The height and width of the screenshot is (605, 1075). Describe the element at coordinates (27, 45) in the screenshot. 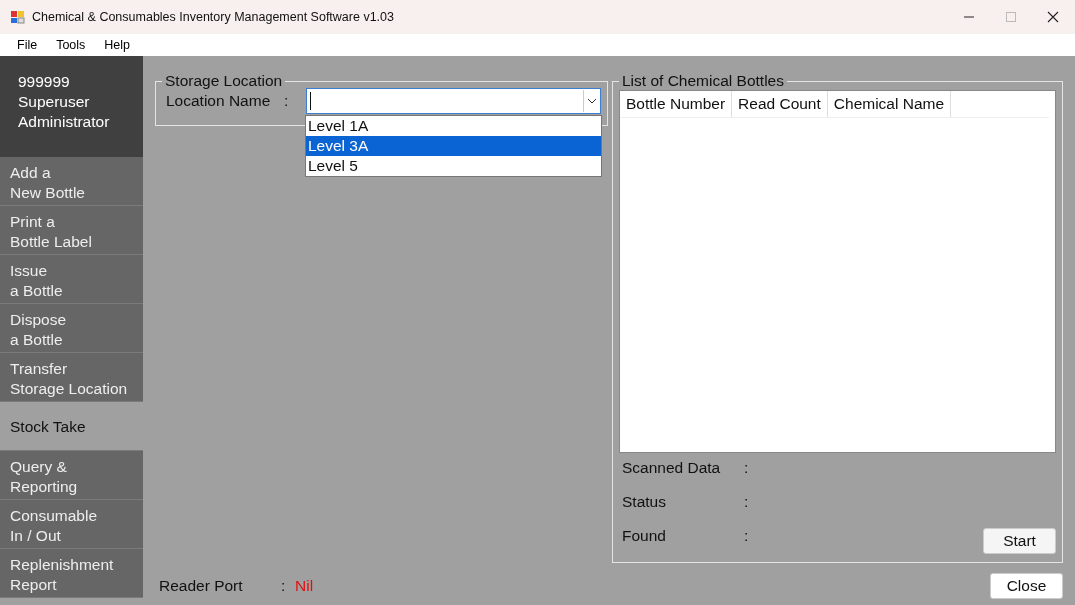

I see `menu-item: File` at that location.